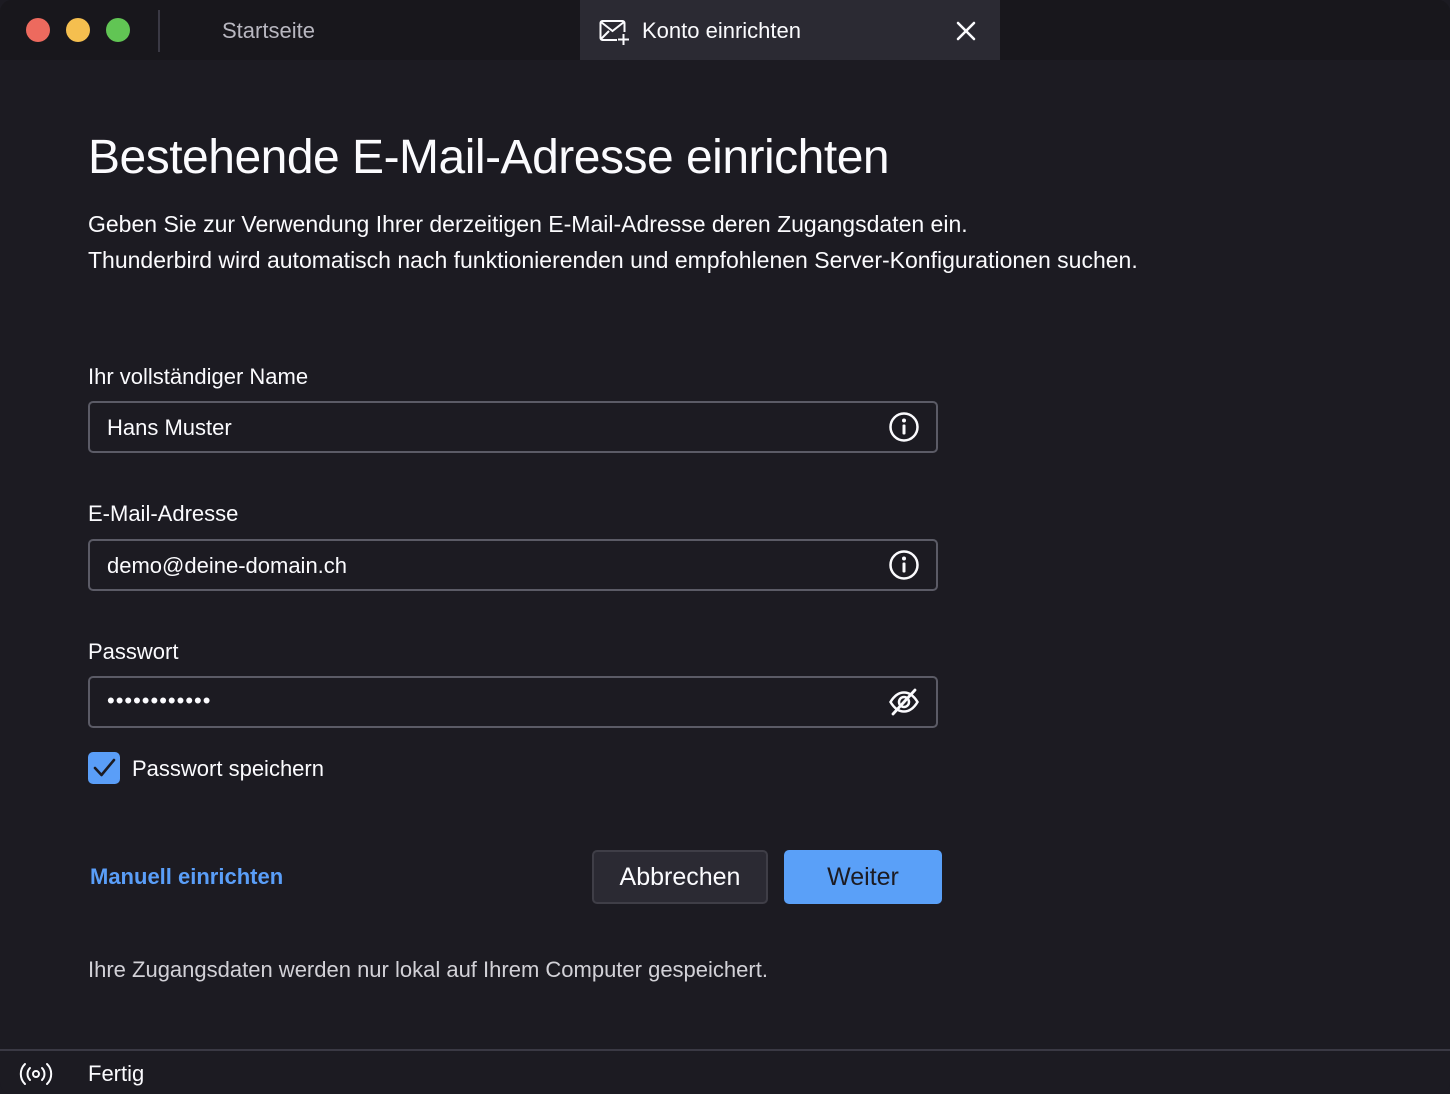 This screenshot has height=1094, width=1450. Describe the element at coordinates (228, 769) in the screenshot. I see `remember-password-label: Passwort speichern` at that location.